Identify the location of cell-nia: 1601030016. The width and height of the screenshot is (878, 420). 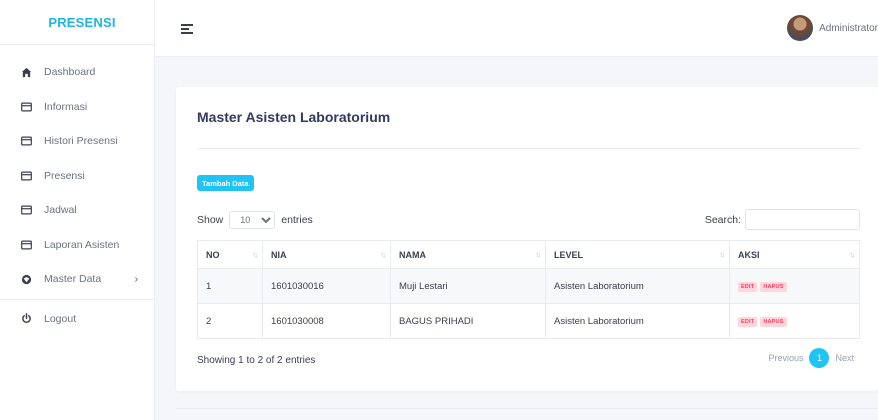
(326, 286).